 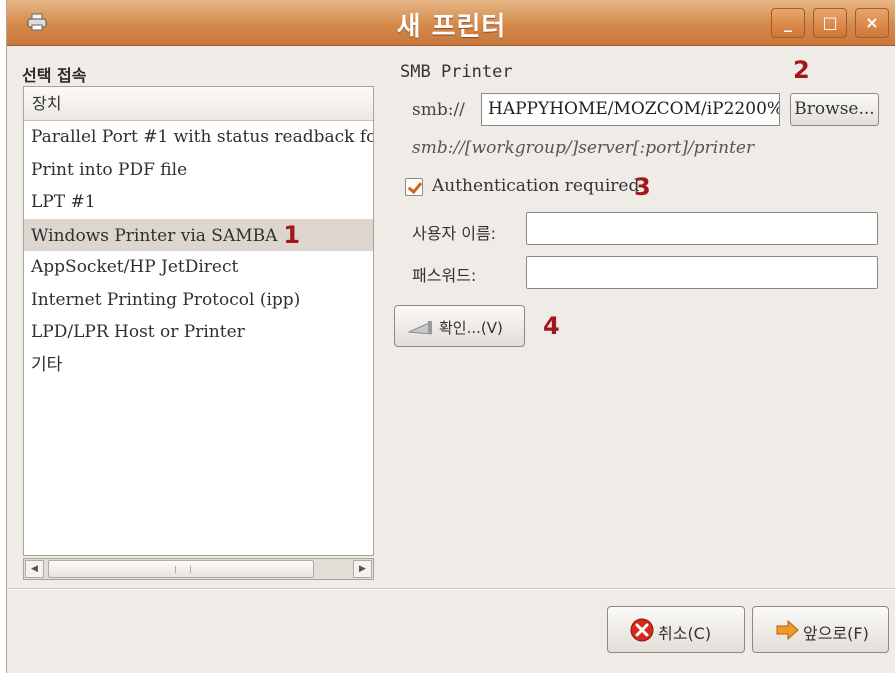 What do you see at coordinates (535, 186) in the screenshot?
I see `auth-required-label: Authentication required` at bounding box center [535, 186].